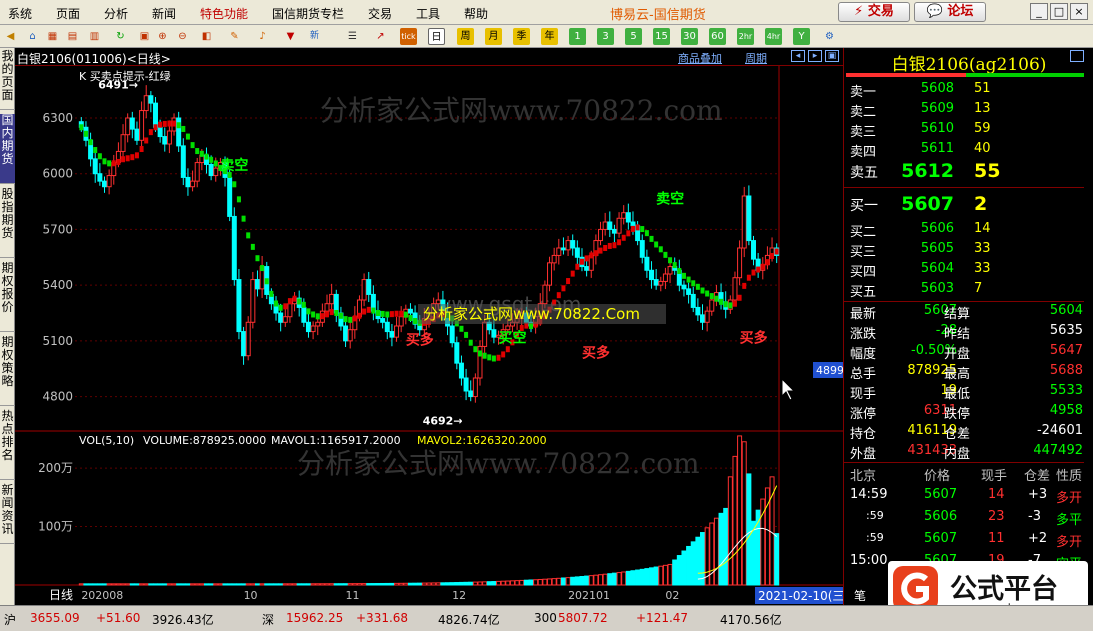 The height and width of the screenshot is (631, 1093). What do you see at coordinates (7, 371) in the screenshot?
I see `sidebar-item-4: 期权策略` at bounding box center [7, 371].